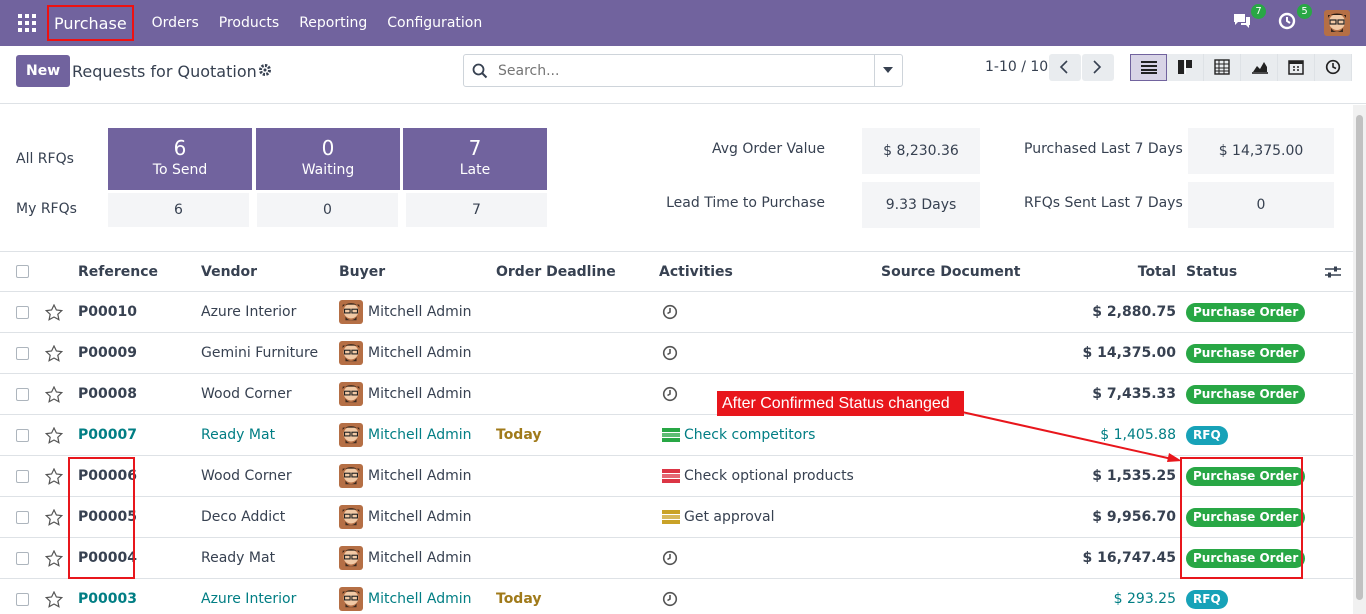  Describe the element at coordinates (1261, 205) in the screenshot. I see `rfqs-sent-value: 0` at that location.